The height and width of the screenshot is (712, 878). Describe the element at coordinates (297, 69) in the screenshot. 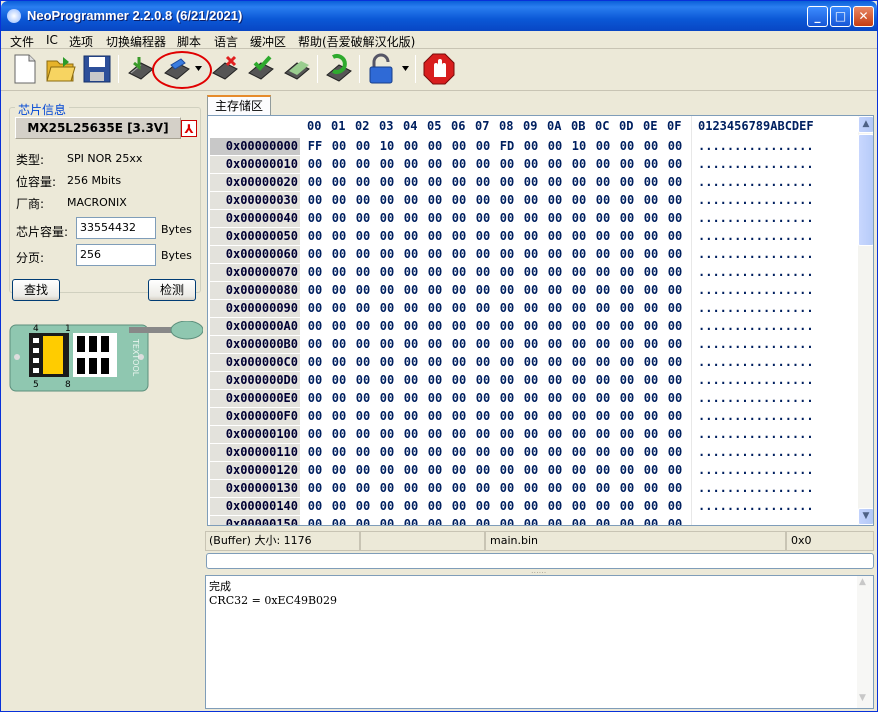

I see `blank-check-icon` at that location.